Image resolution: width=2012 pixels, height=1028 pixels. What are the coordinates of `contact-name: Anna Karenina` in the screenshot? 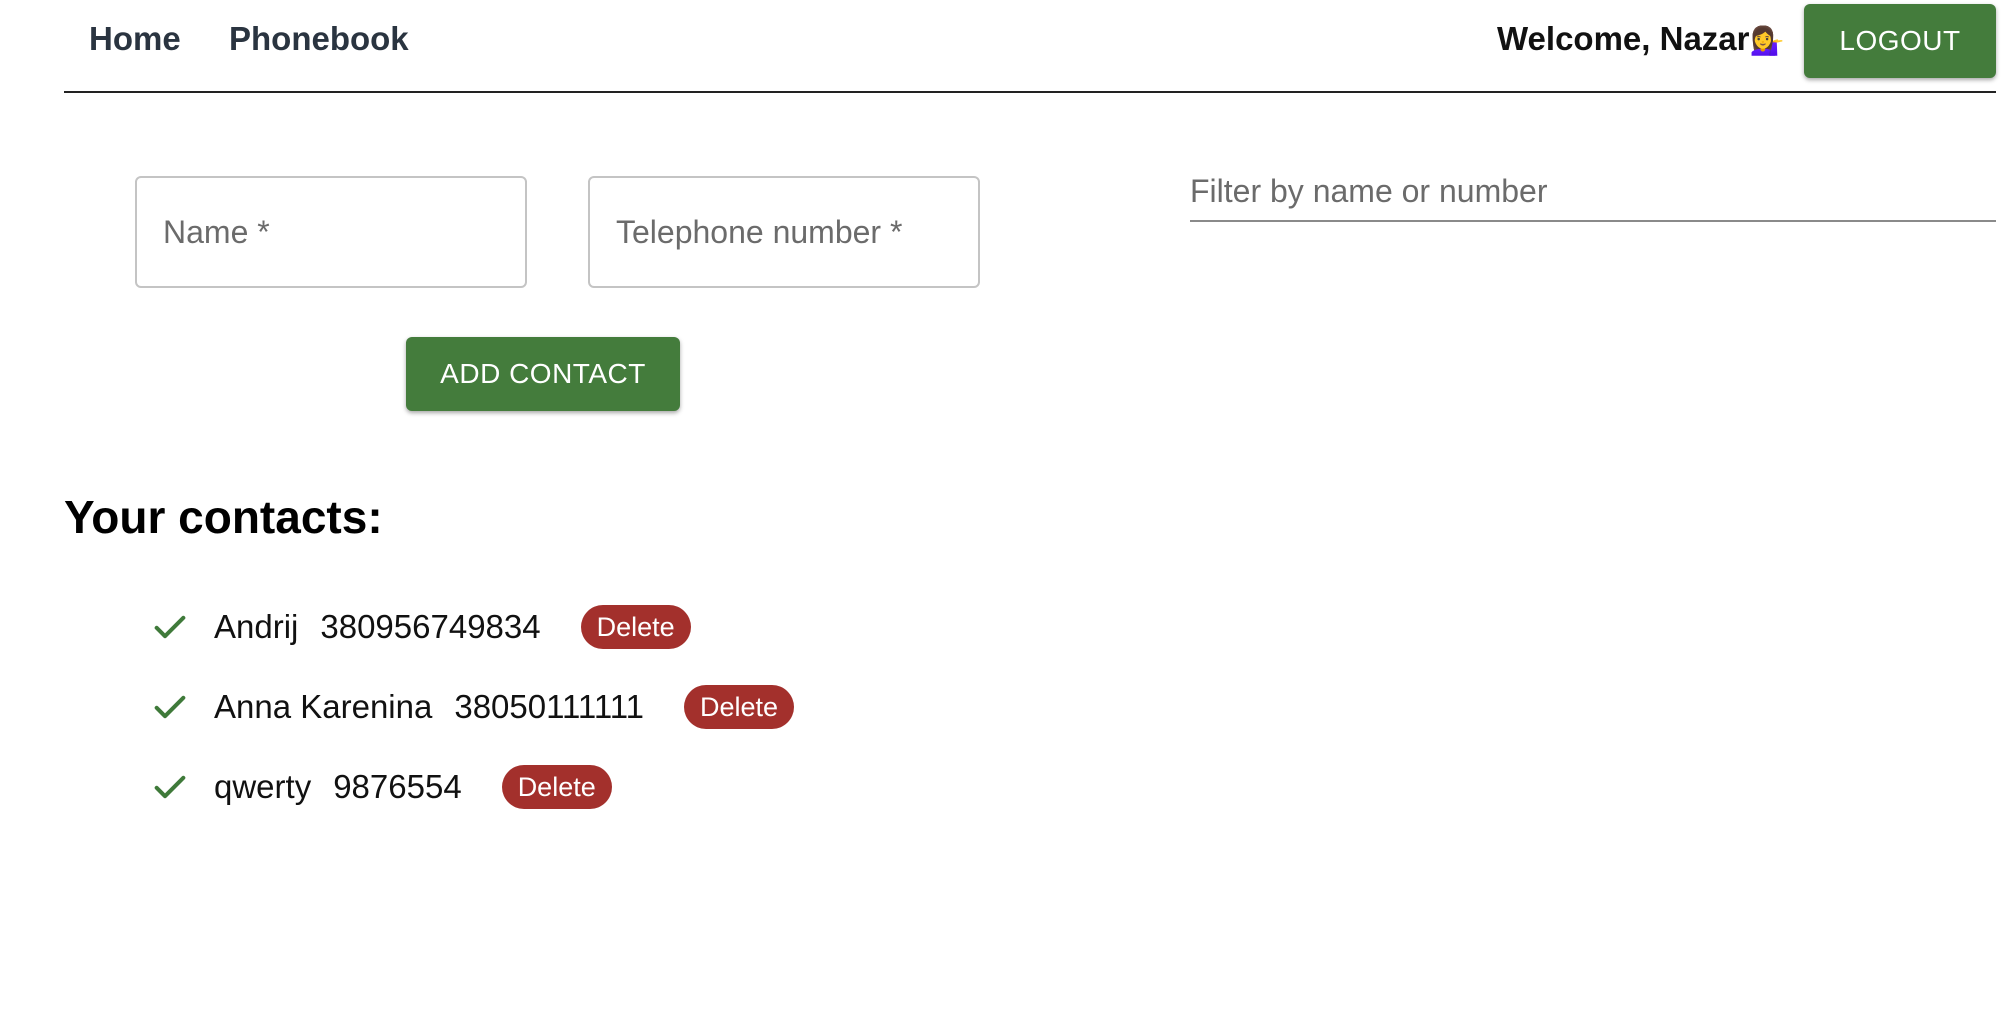 It's located at (323, 706).